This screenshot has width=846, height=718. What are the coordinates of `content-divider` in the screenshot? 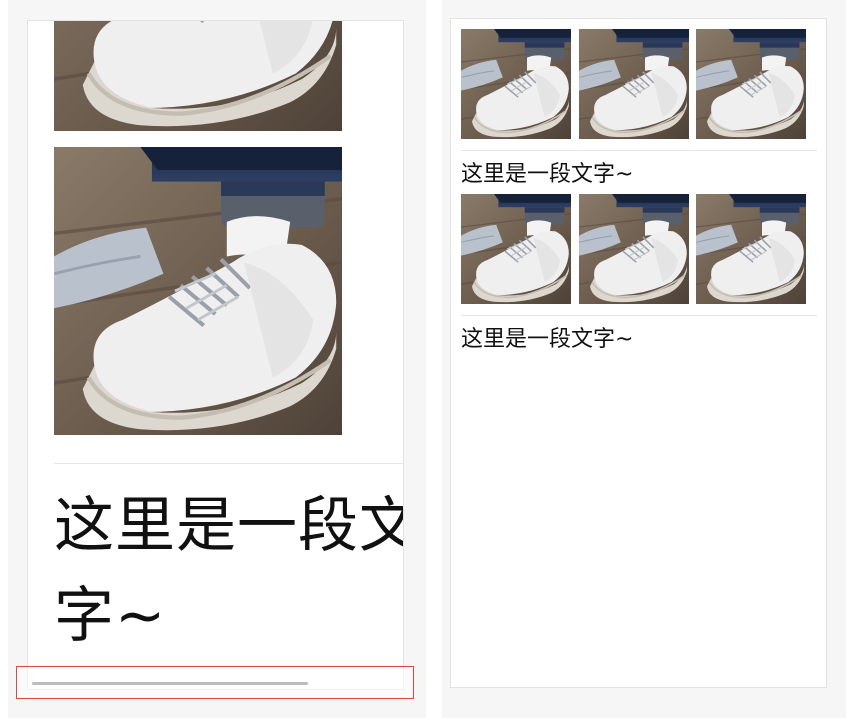 It's located at (228, 463).